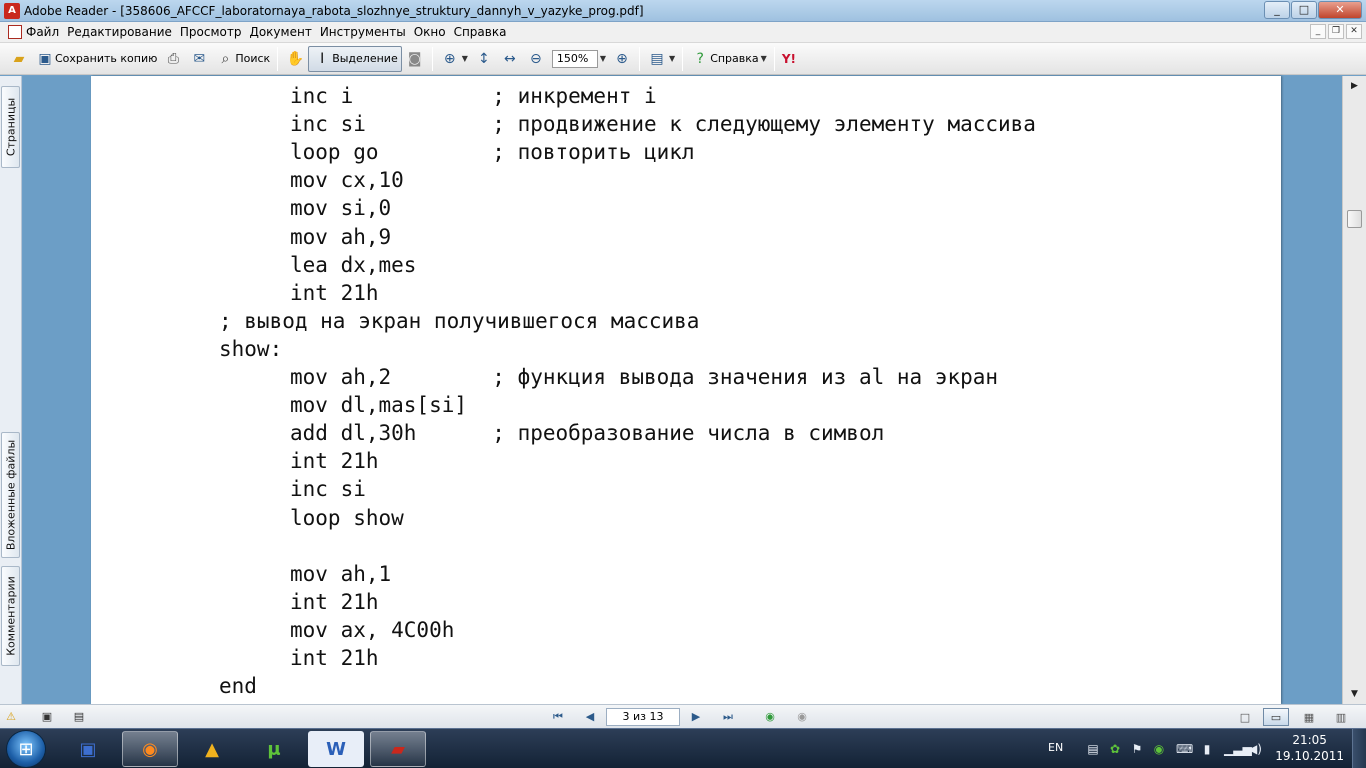 The width and height of the screenshot is (1366, 768). Describe the element at coordinates (173, 59) in the screenshot. I see `print-button: ⎙` at that location.